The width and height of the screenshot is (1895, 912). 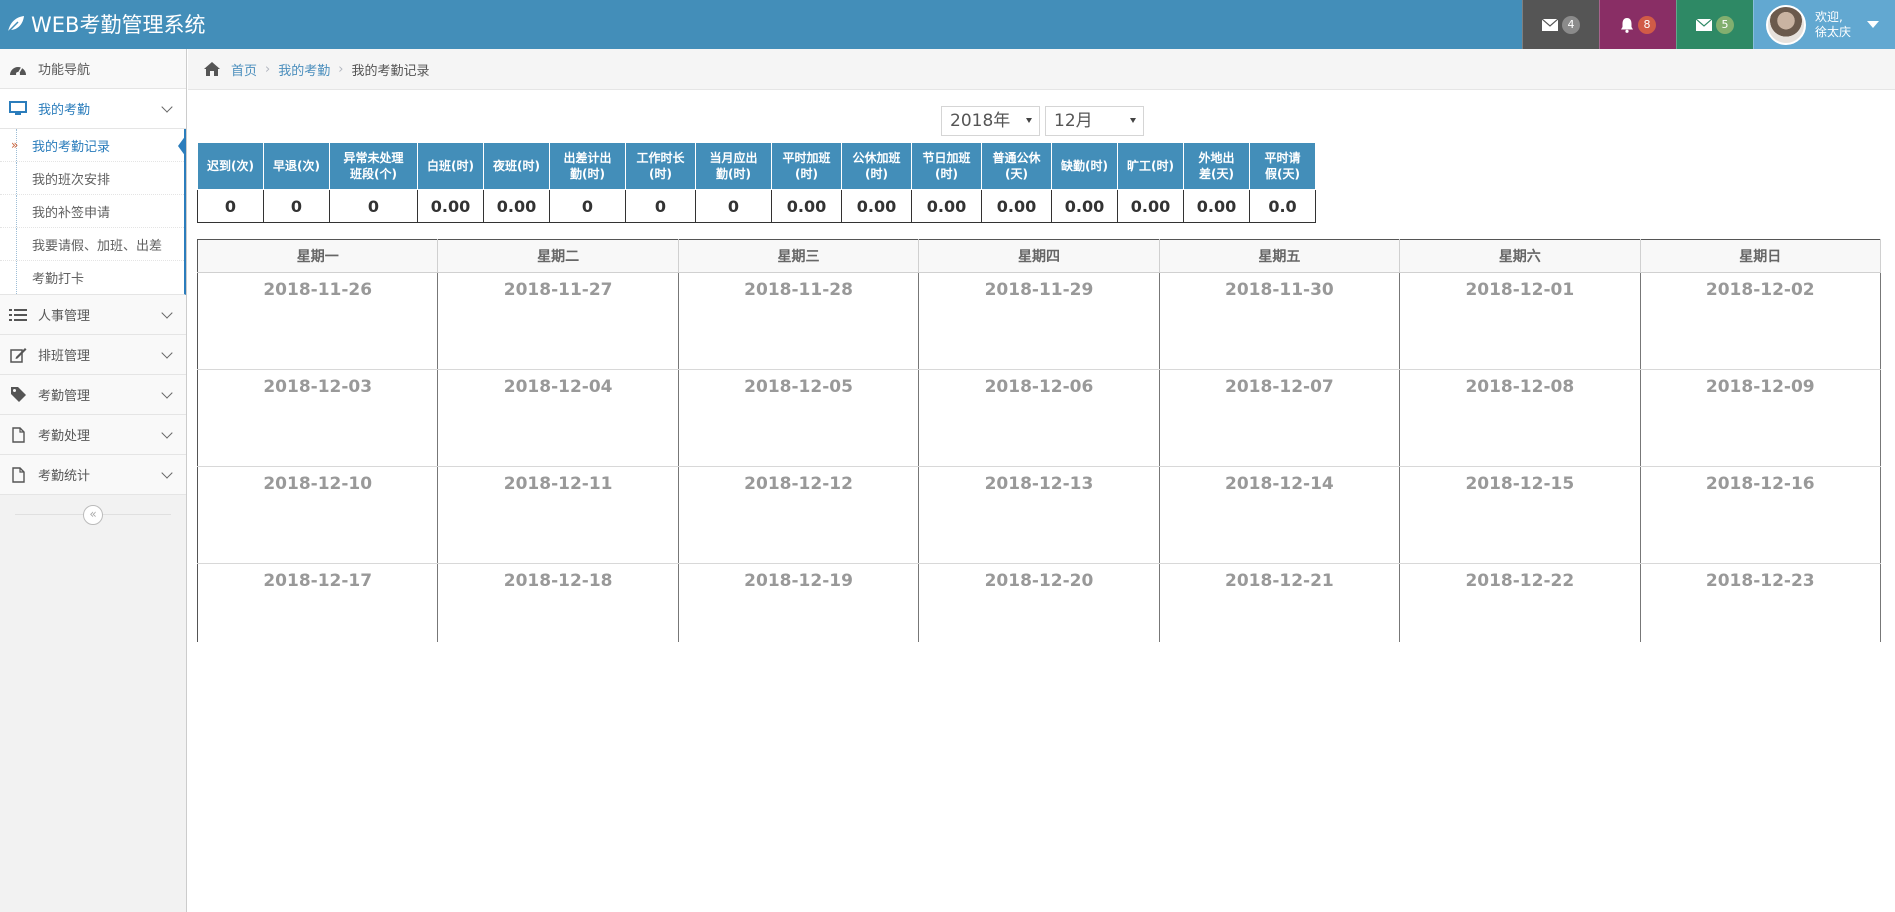 I want to click on weekday-header: 星期四, so click(x=1039, y=256).